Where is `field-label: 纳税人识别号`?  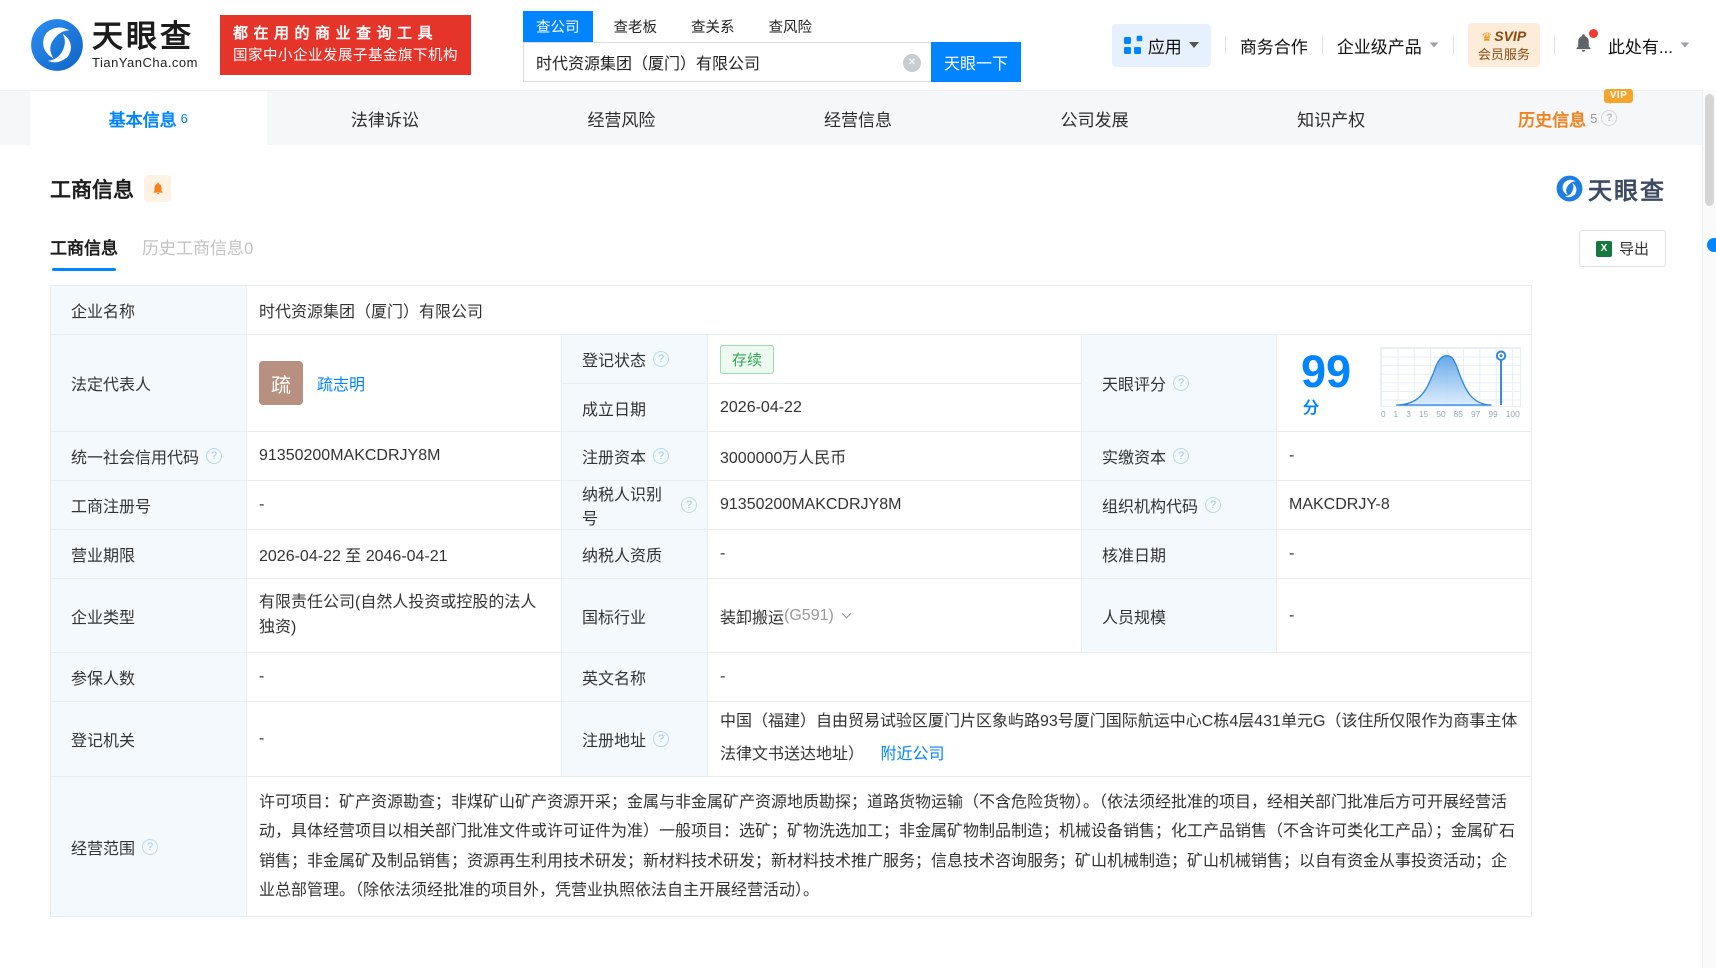 field-label: 纳税人识别号 is located at coordinates (634, 505).